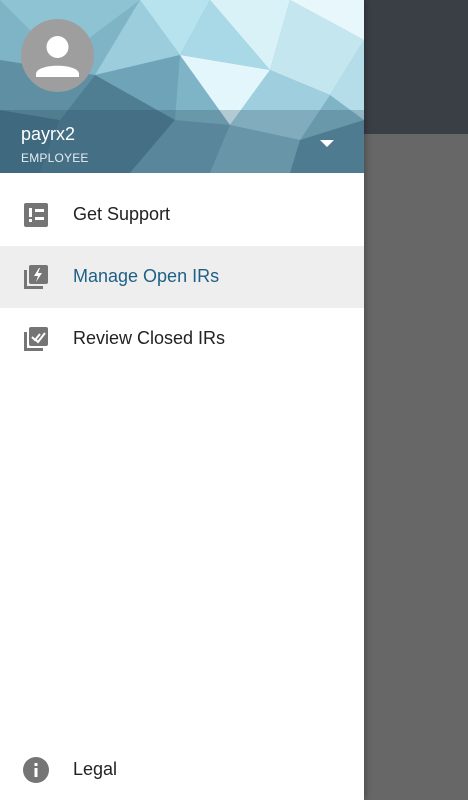 This screenshot has height=800, width=468. I want to click on menu-item-label: Manage Open IRs, so click(146, 276).